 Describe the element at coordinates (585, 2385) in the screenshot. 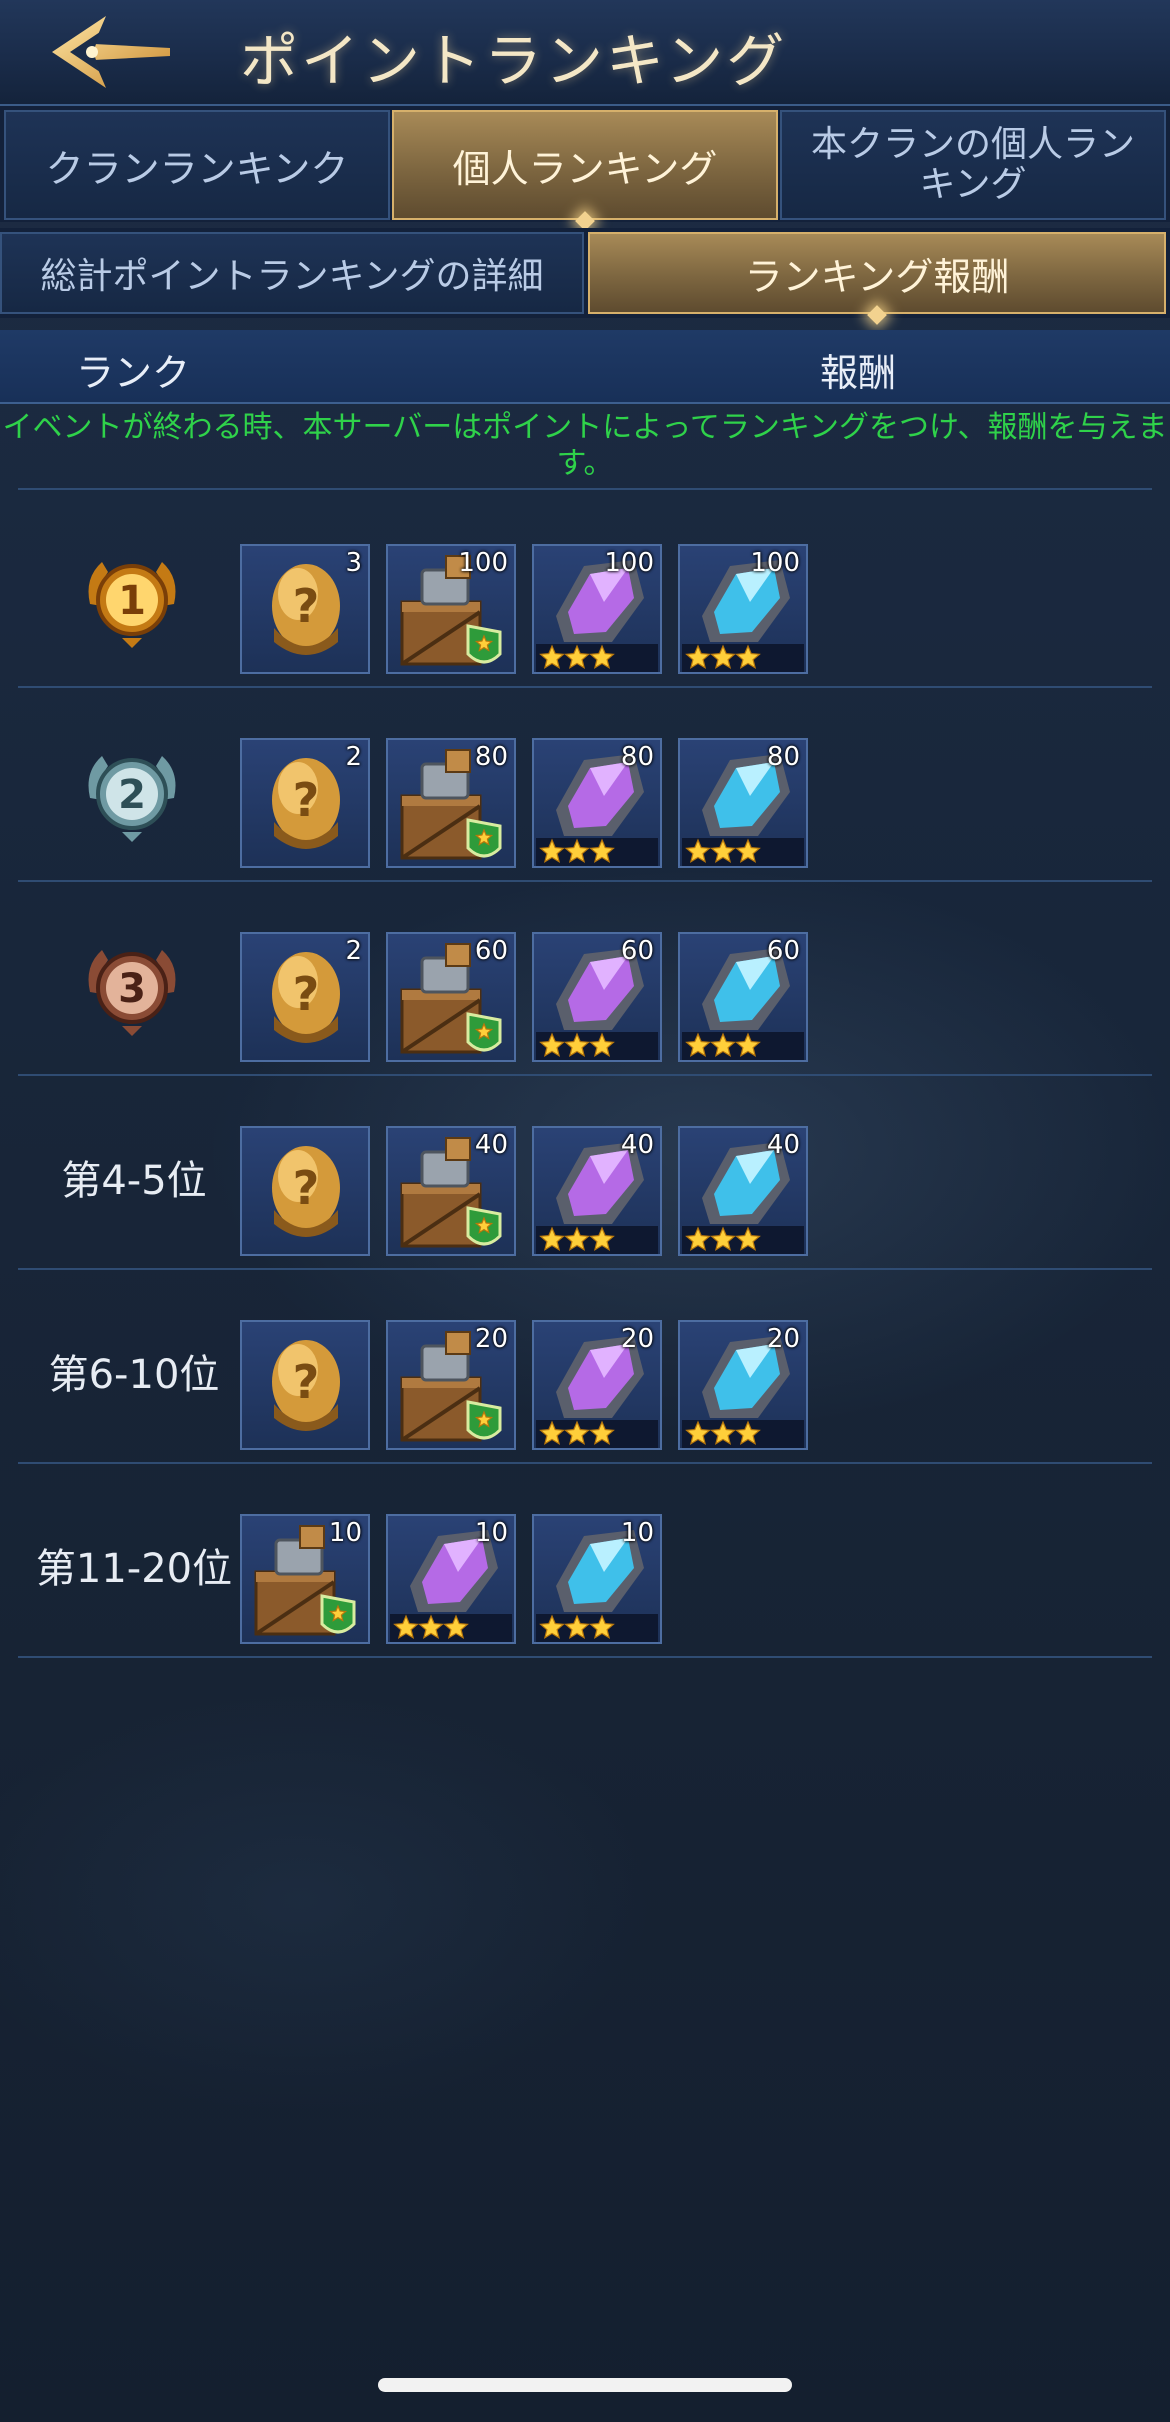

I see `home-indicator` at that location.